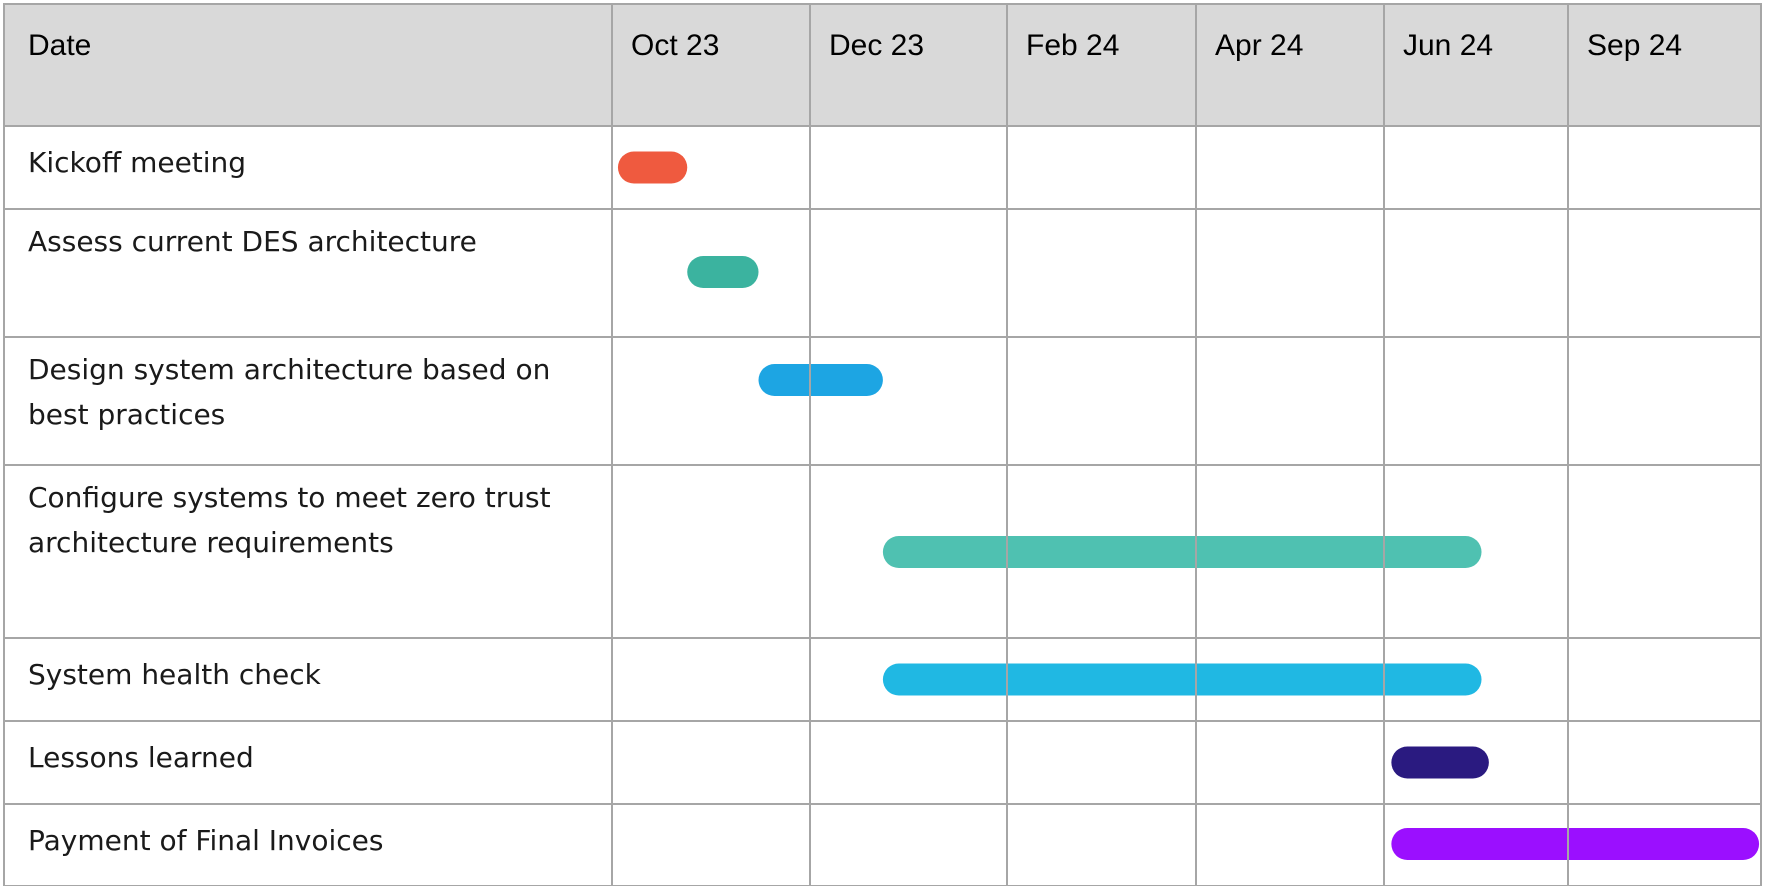  I want to click on task-label: Assess current DES architecture, so click(252, 241).